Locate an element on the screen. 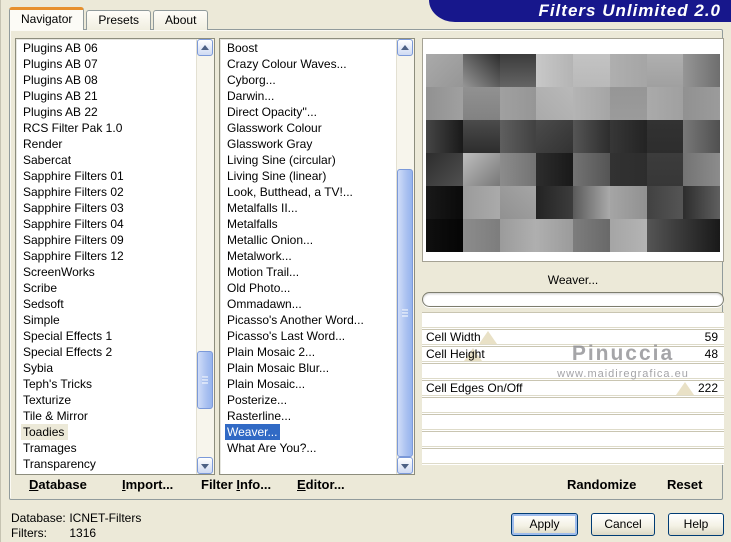  category-scrollbar is located at coordinates (205, 256).